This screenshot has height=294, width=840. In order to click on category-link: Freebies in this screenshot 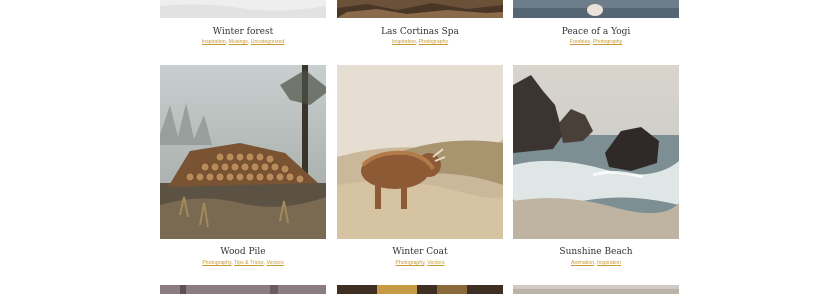, I will do `click(580, 42)`.